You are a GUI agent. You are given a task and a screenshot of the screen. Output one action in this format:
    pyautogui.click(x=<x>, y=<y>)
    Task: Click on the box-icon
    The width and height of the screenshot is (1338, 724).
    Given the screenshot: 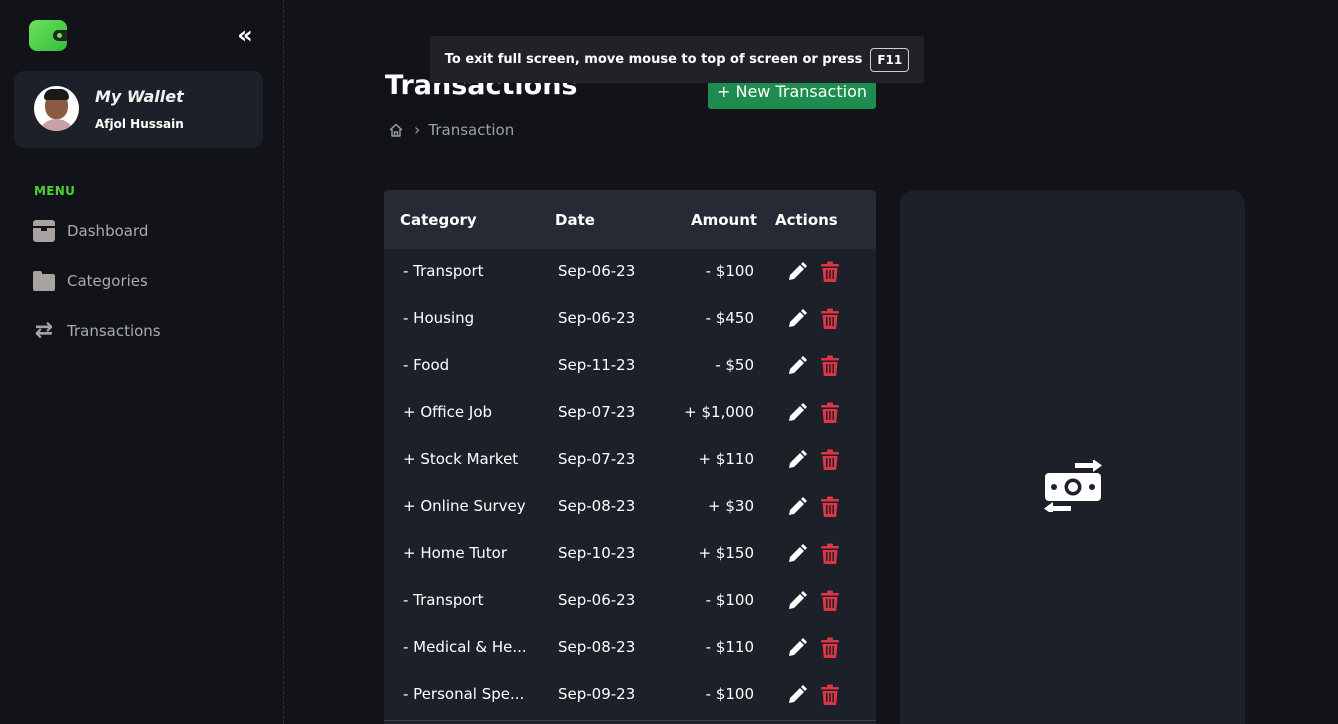 What is the action you would take?
    pyautogui.click(x=44, y=231)
    